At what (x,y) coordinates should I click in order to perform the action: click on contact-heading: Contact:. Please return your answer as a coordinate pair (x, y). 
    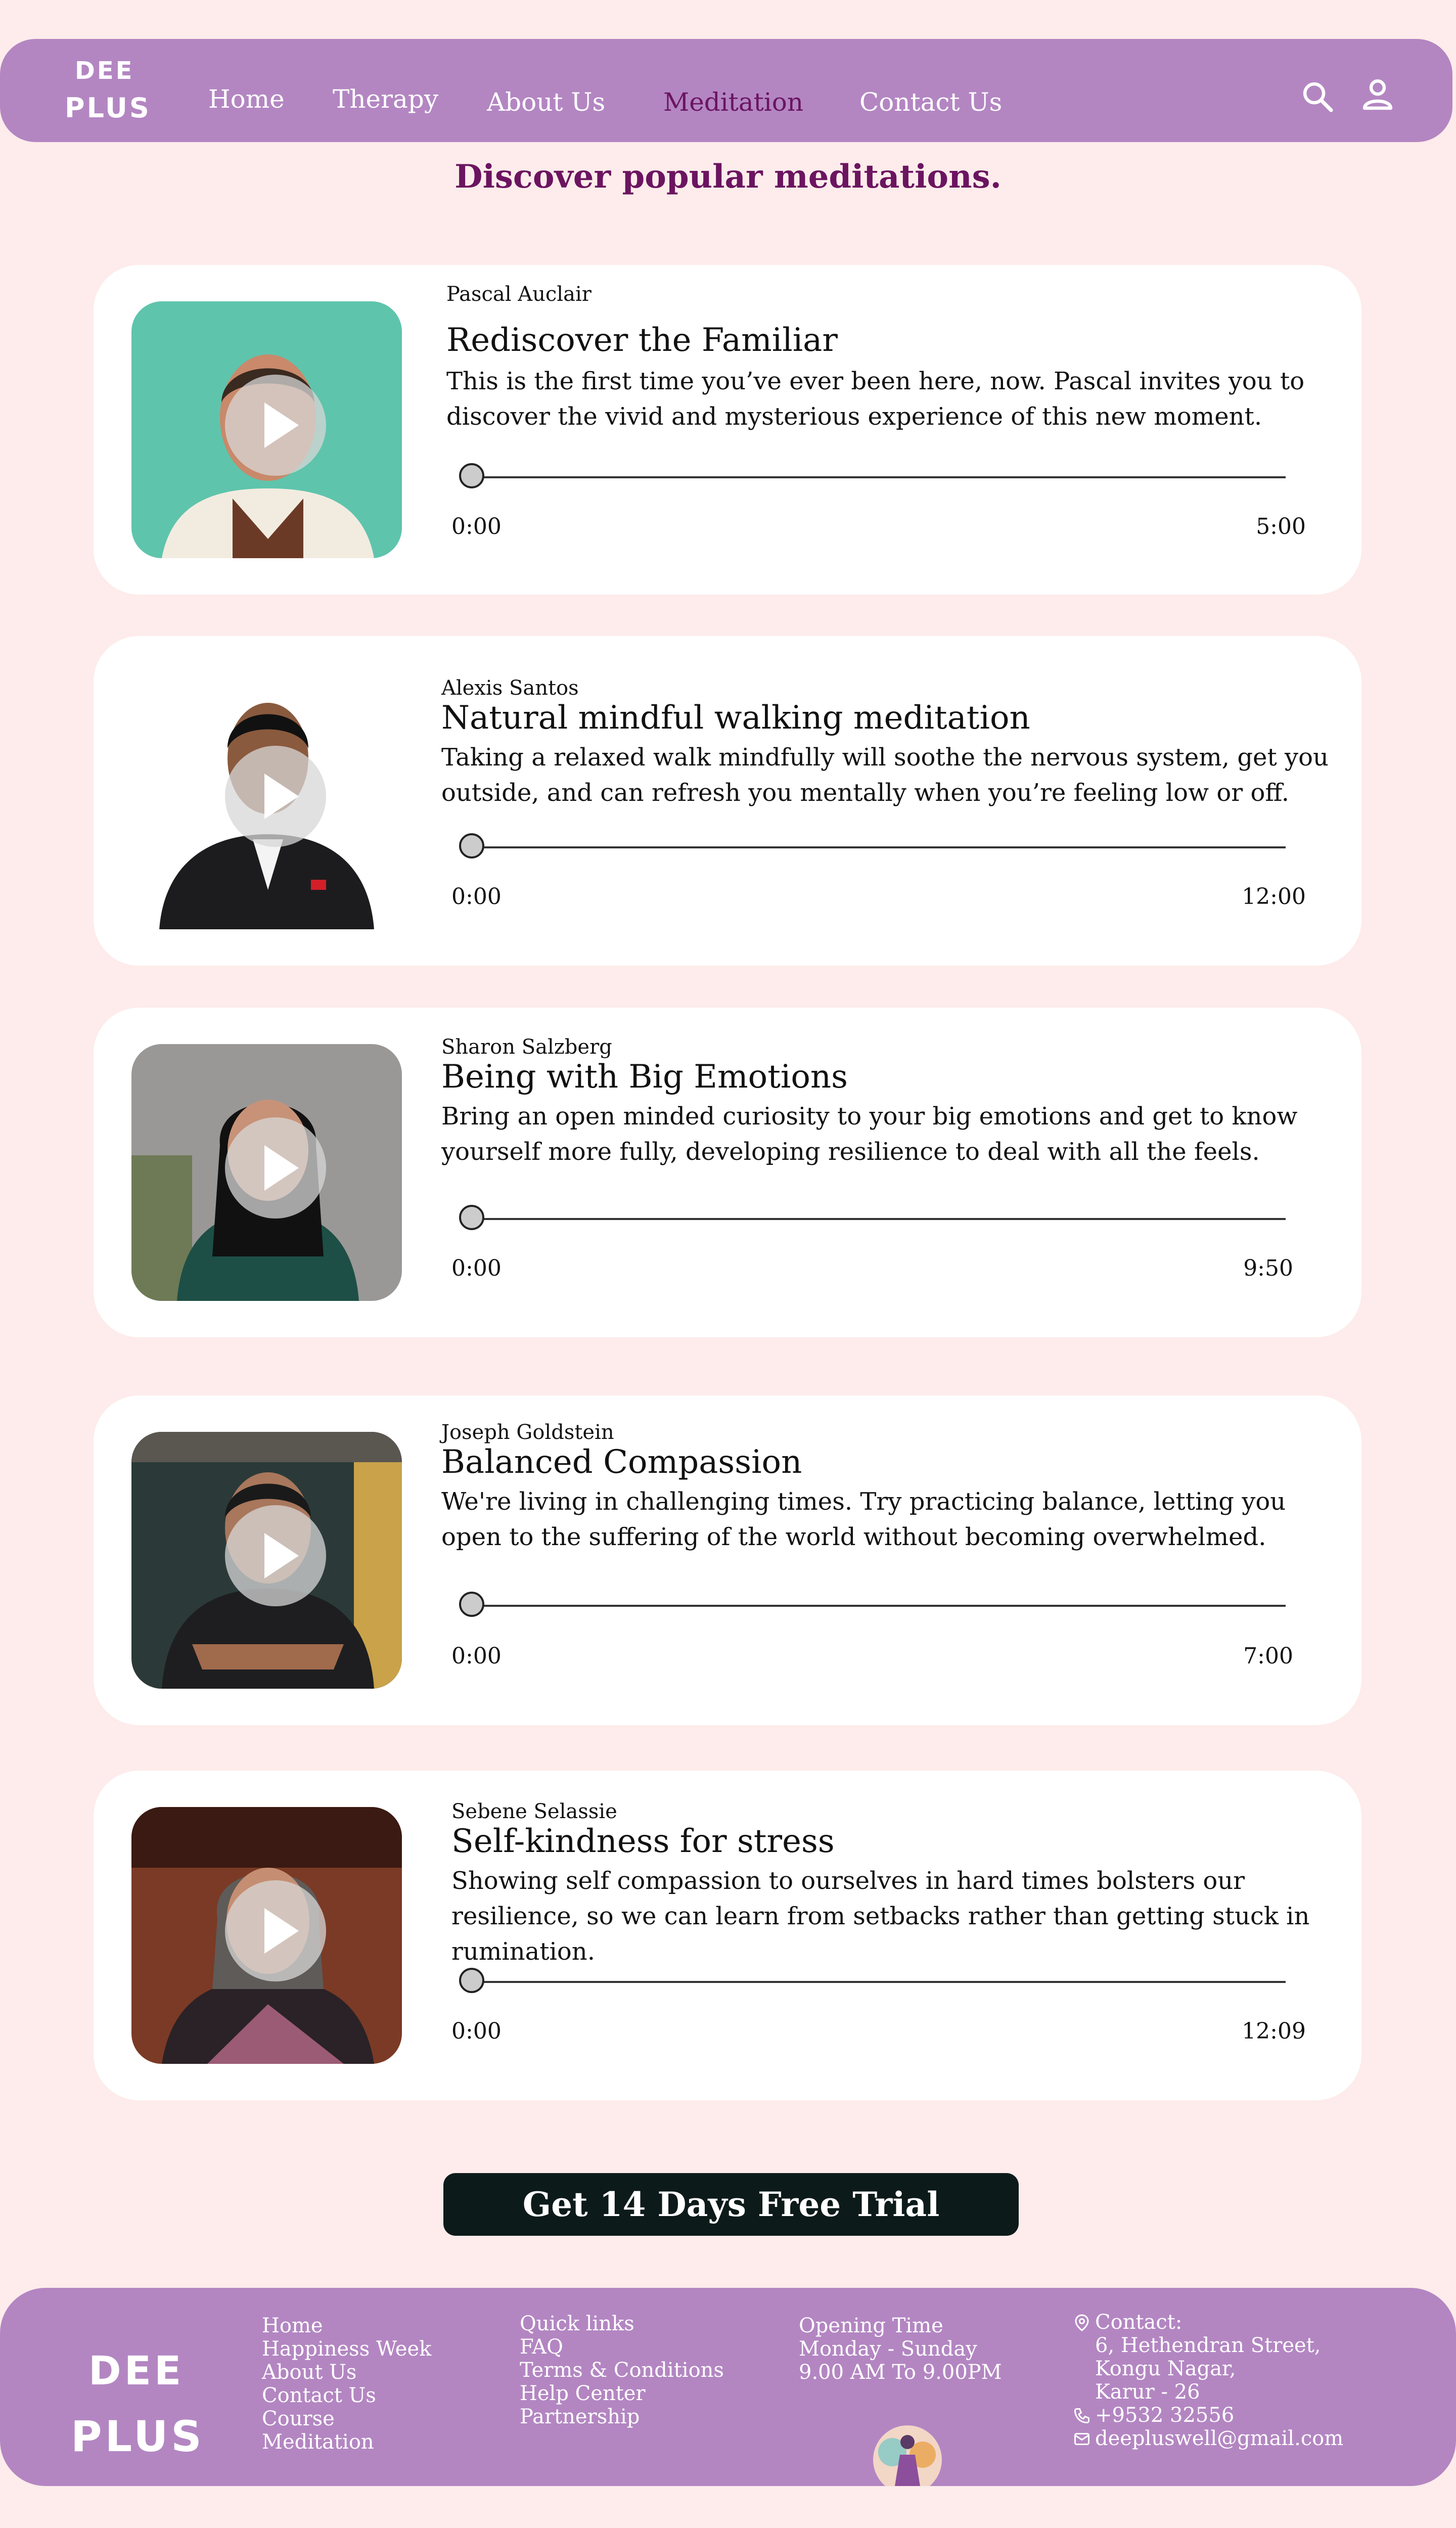
    Looking at the image, I should click on (1208, 2323).